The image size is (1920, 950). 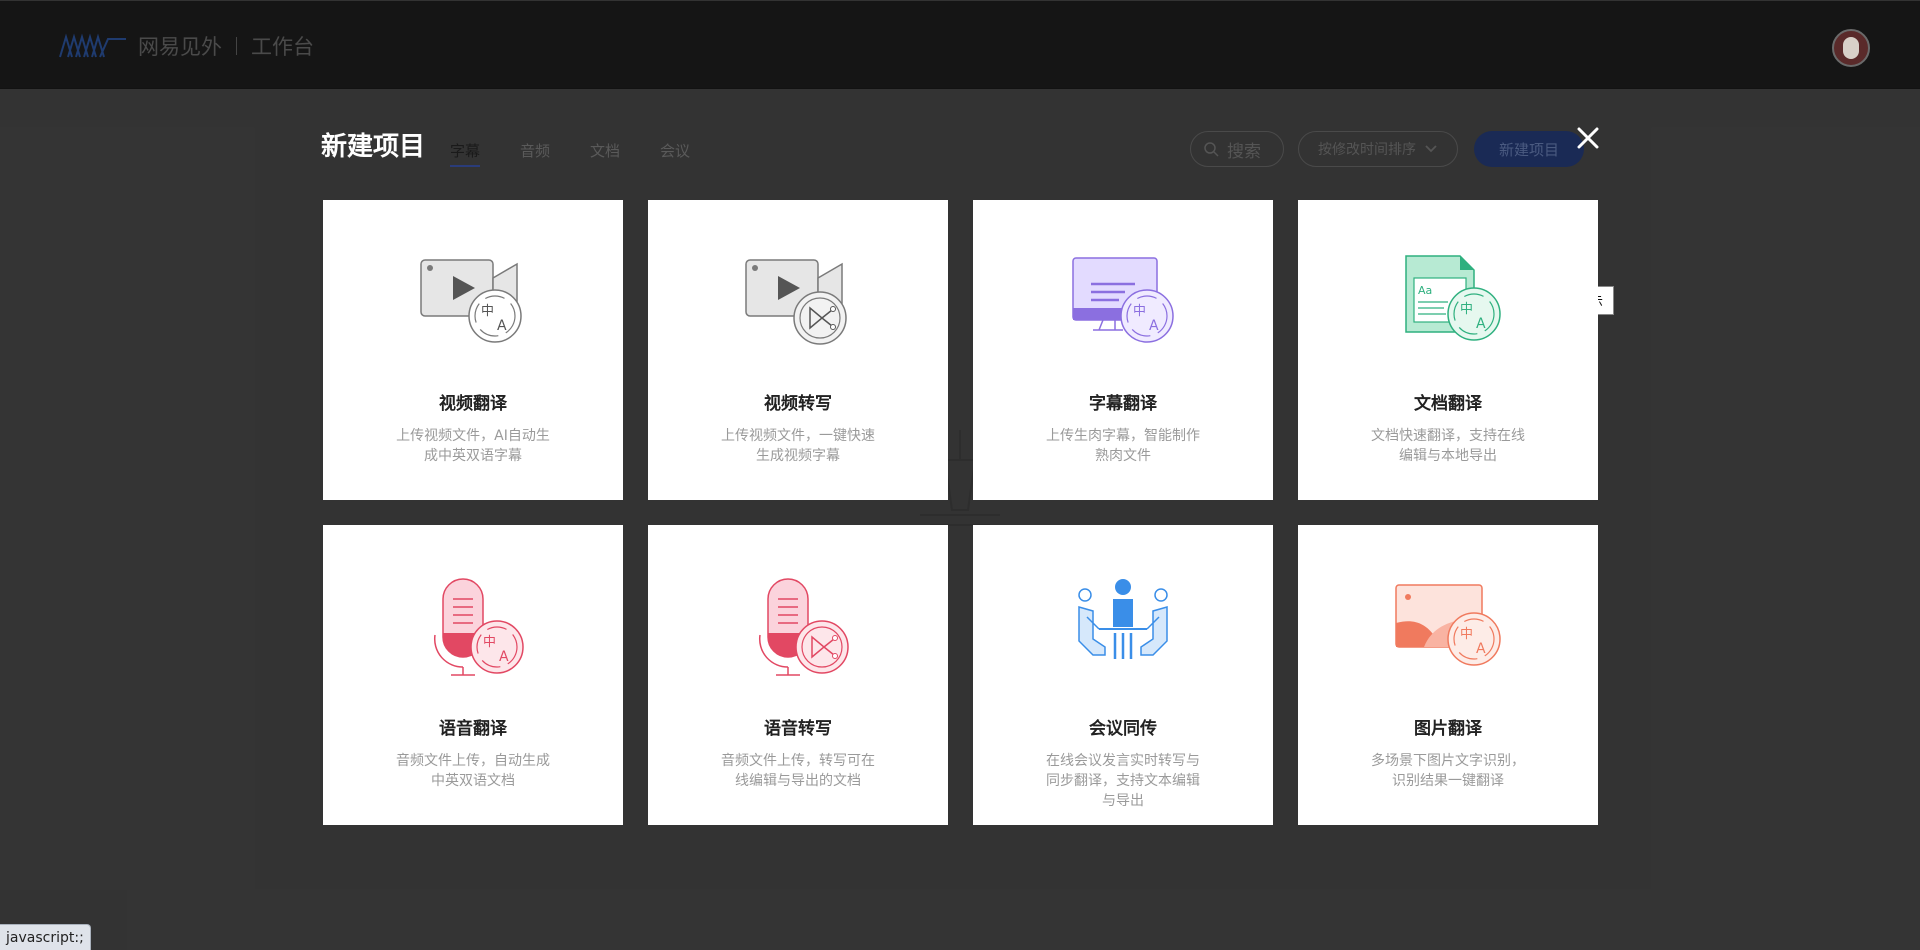 What do you see at coordinates (180, 47) in the screenshot?
I see `brand-name: 网易见外` at bounding box center [180, 47].